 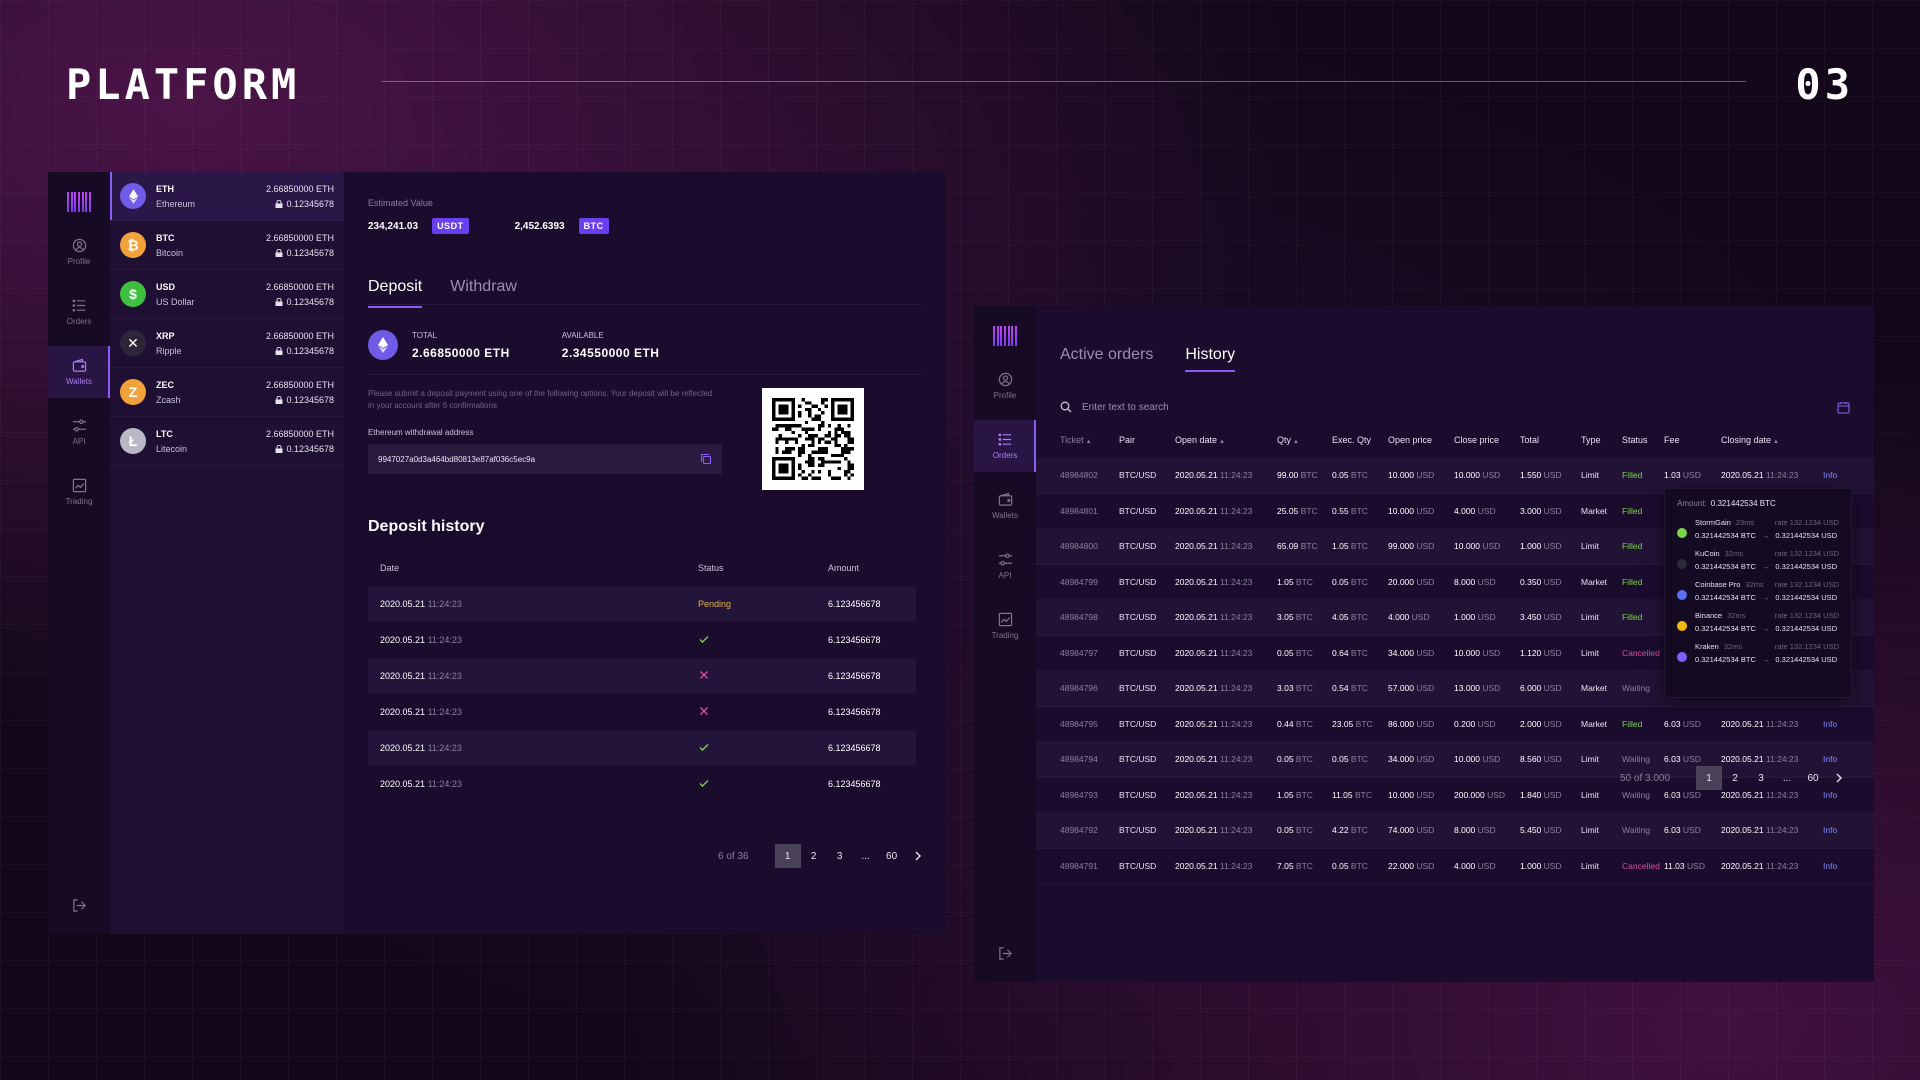 I want to click on column-header-status: Status, so click(x=1635, y=440).